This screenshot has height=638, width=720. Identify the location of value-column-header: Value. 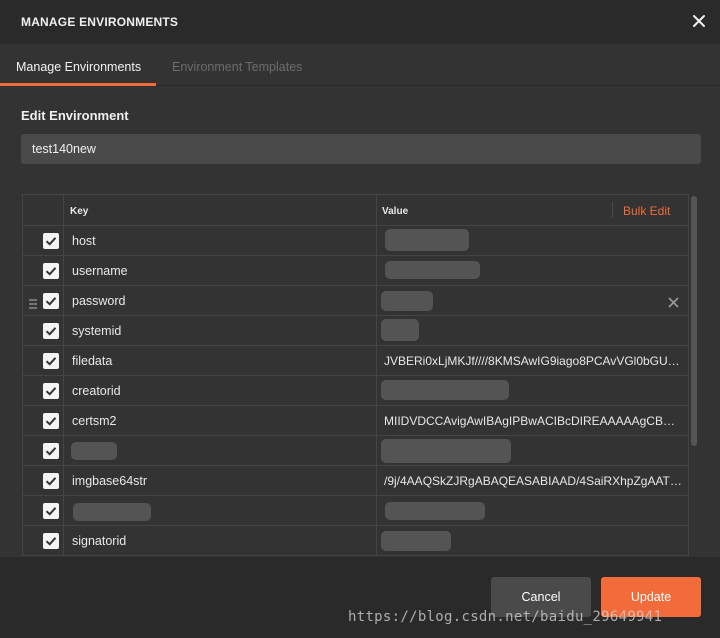
(395, 211).